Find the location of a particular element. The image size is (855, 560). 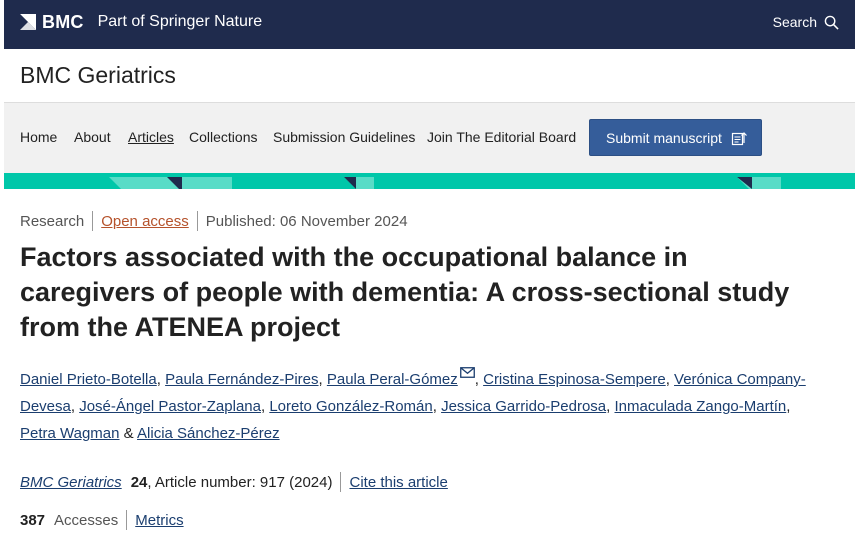

metrics-line: 387 Accesses Metrics is located at coordinates (102, 520).